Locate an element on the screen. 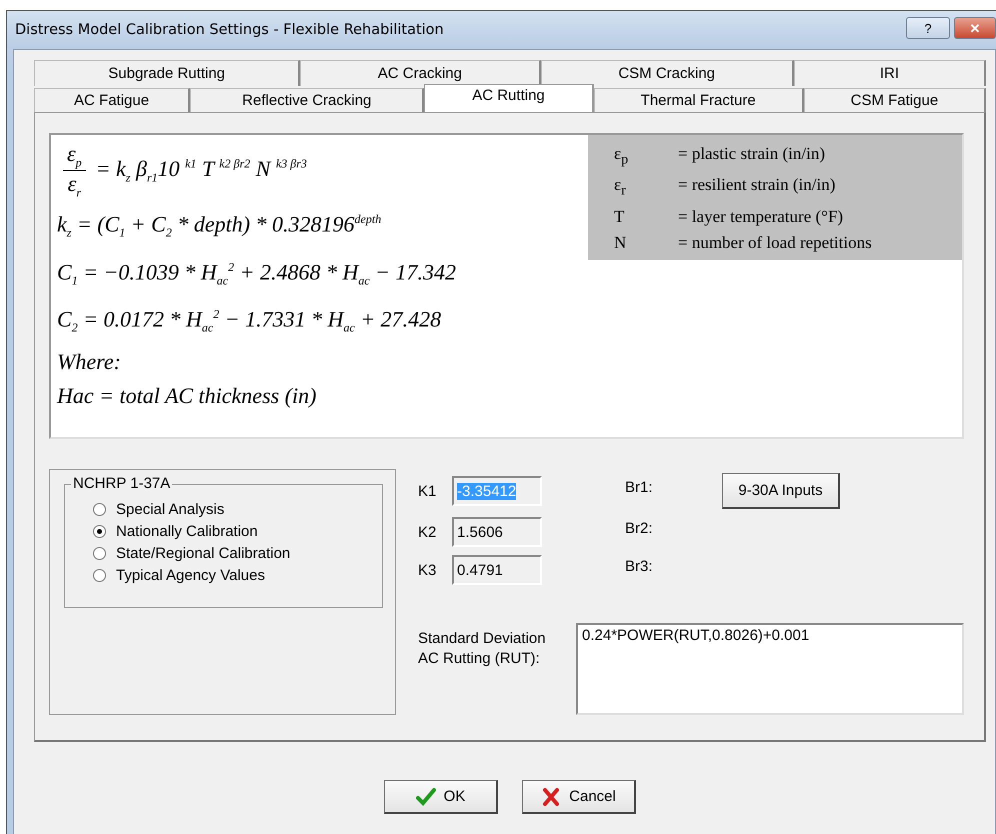 The width and height of the screenshot is (996, 834). field-label: K3 is located at coordinates (428, 570).